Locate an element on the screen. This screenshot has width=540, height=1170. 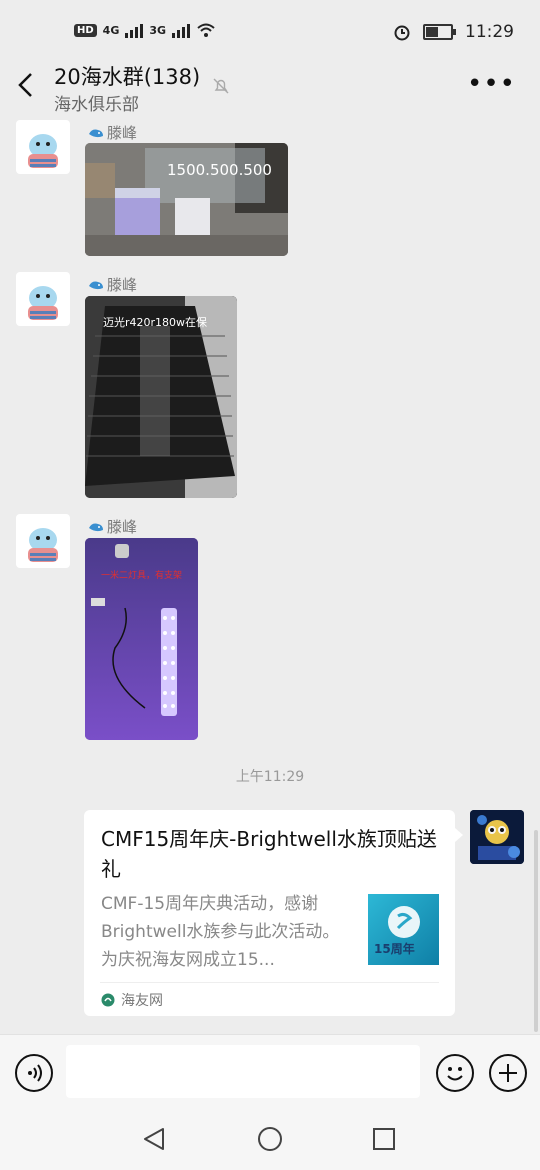
sim1-label: 4G is located at coordinates (111, 30).